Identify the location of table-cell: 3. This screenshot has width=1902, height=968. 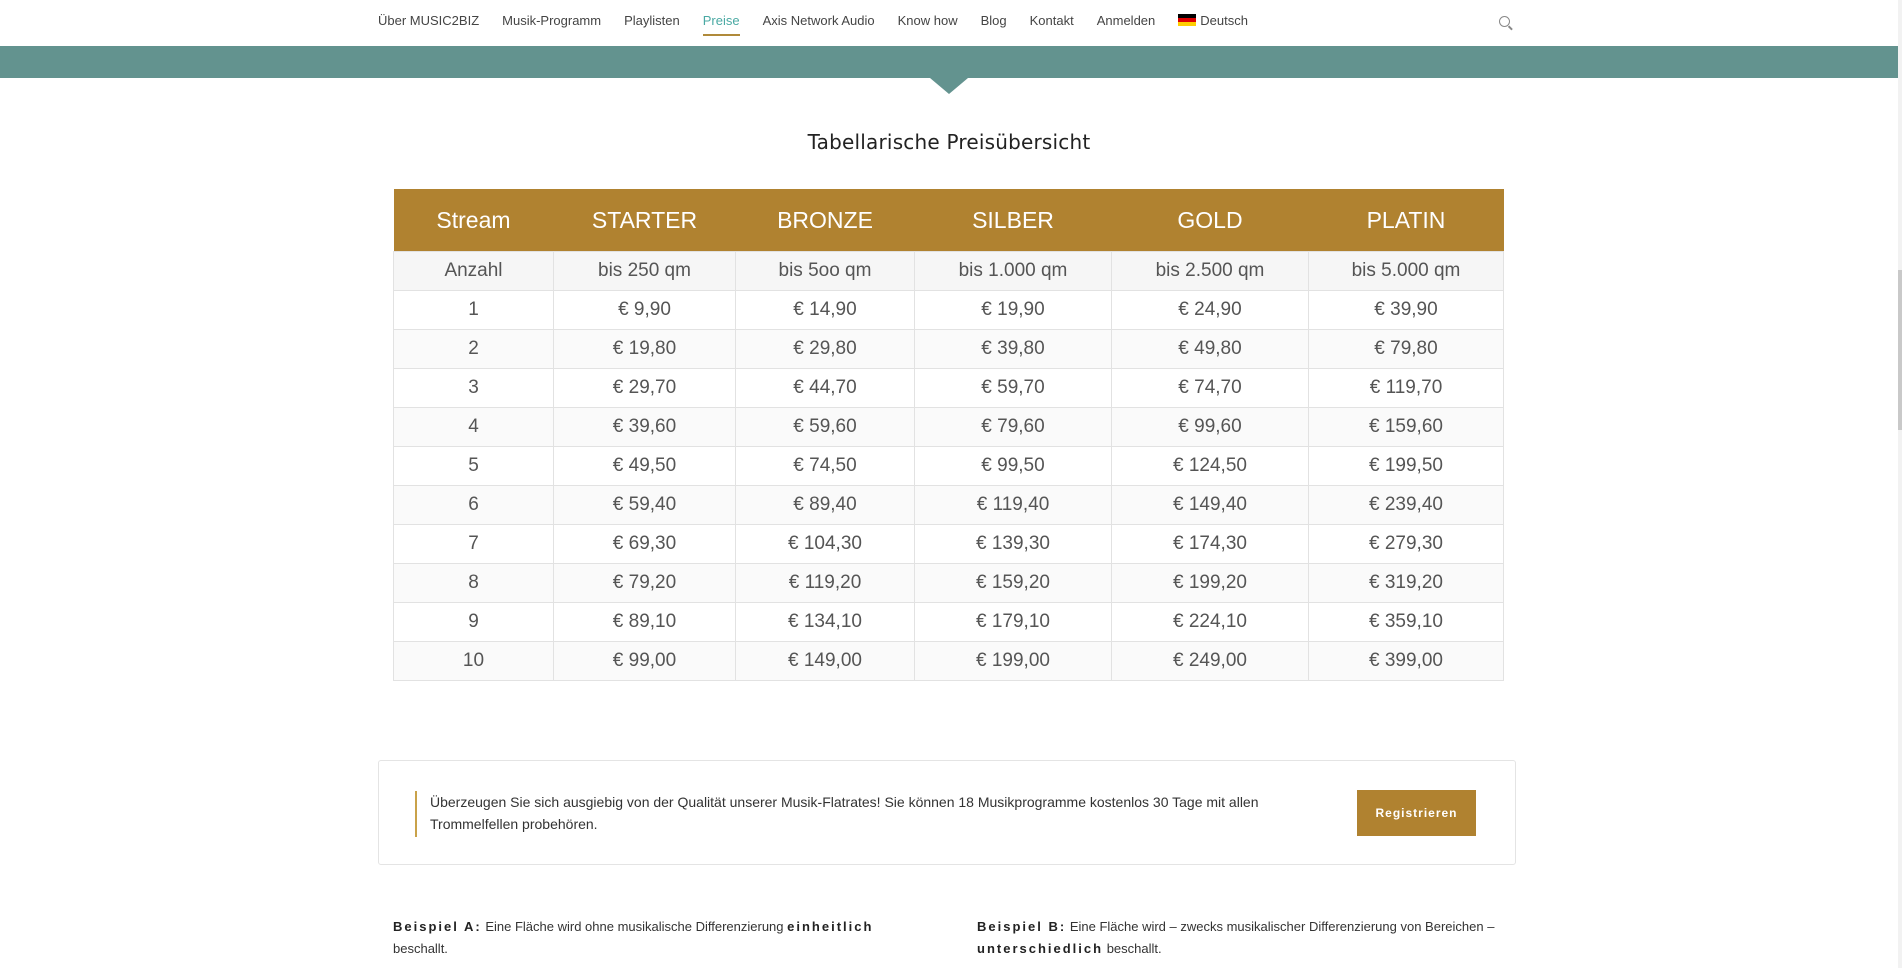
(473, 388).